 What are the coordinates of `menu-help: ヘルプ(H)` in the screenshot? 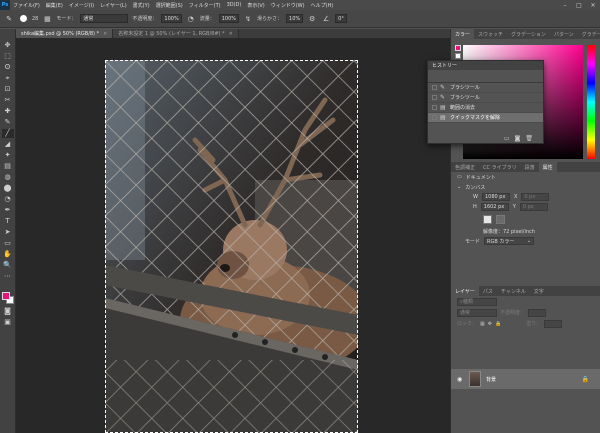 It's located at (322, 5).